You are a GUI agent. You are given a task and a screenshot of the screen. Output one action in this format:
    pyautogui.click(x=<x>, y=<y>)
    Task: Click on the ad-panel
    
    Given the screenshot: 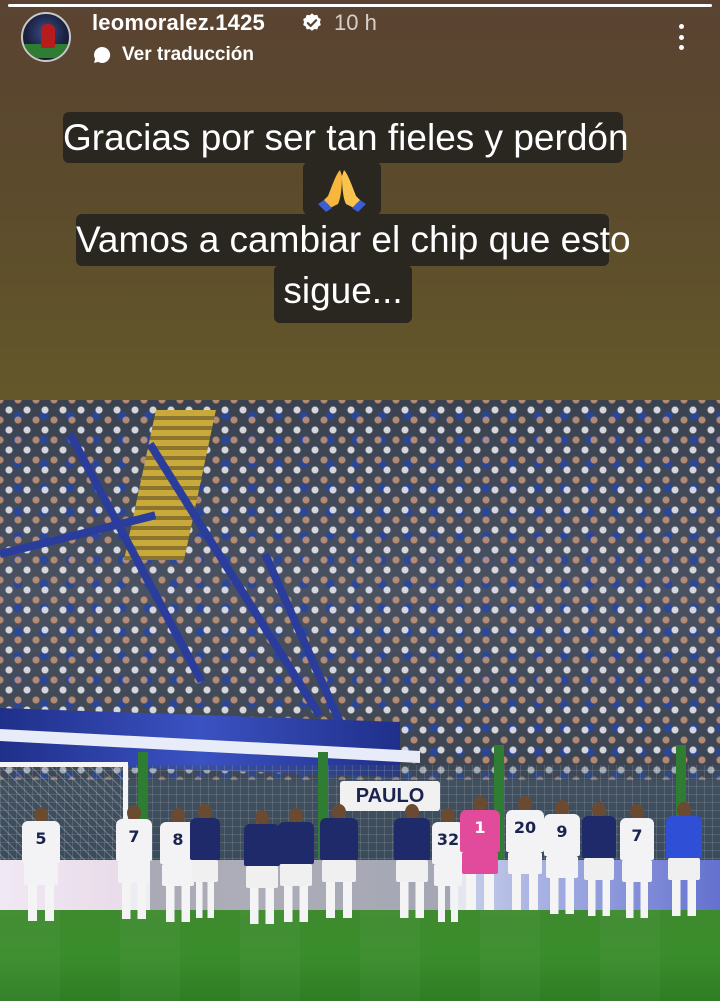 What is the action you would take?
    pyautogui.click(x=65, y=887)
    